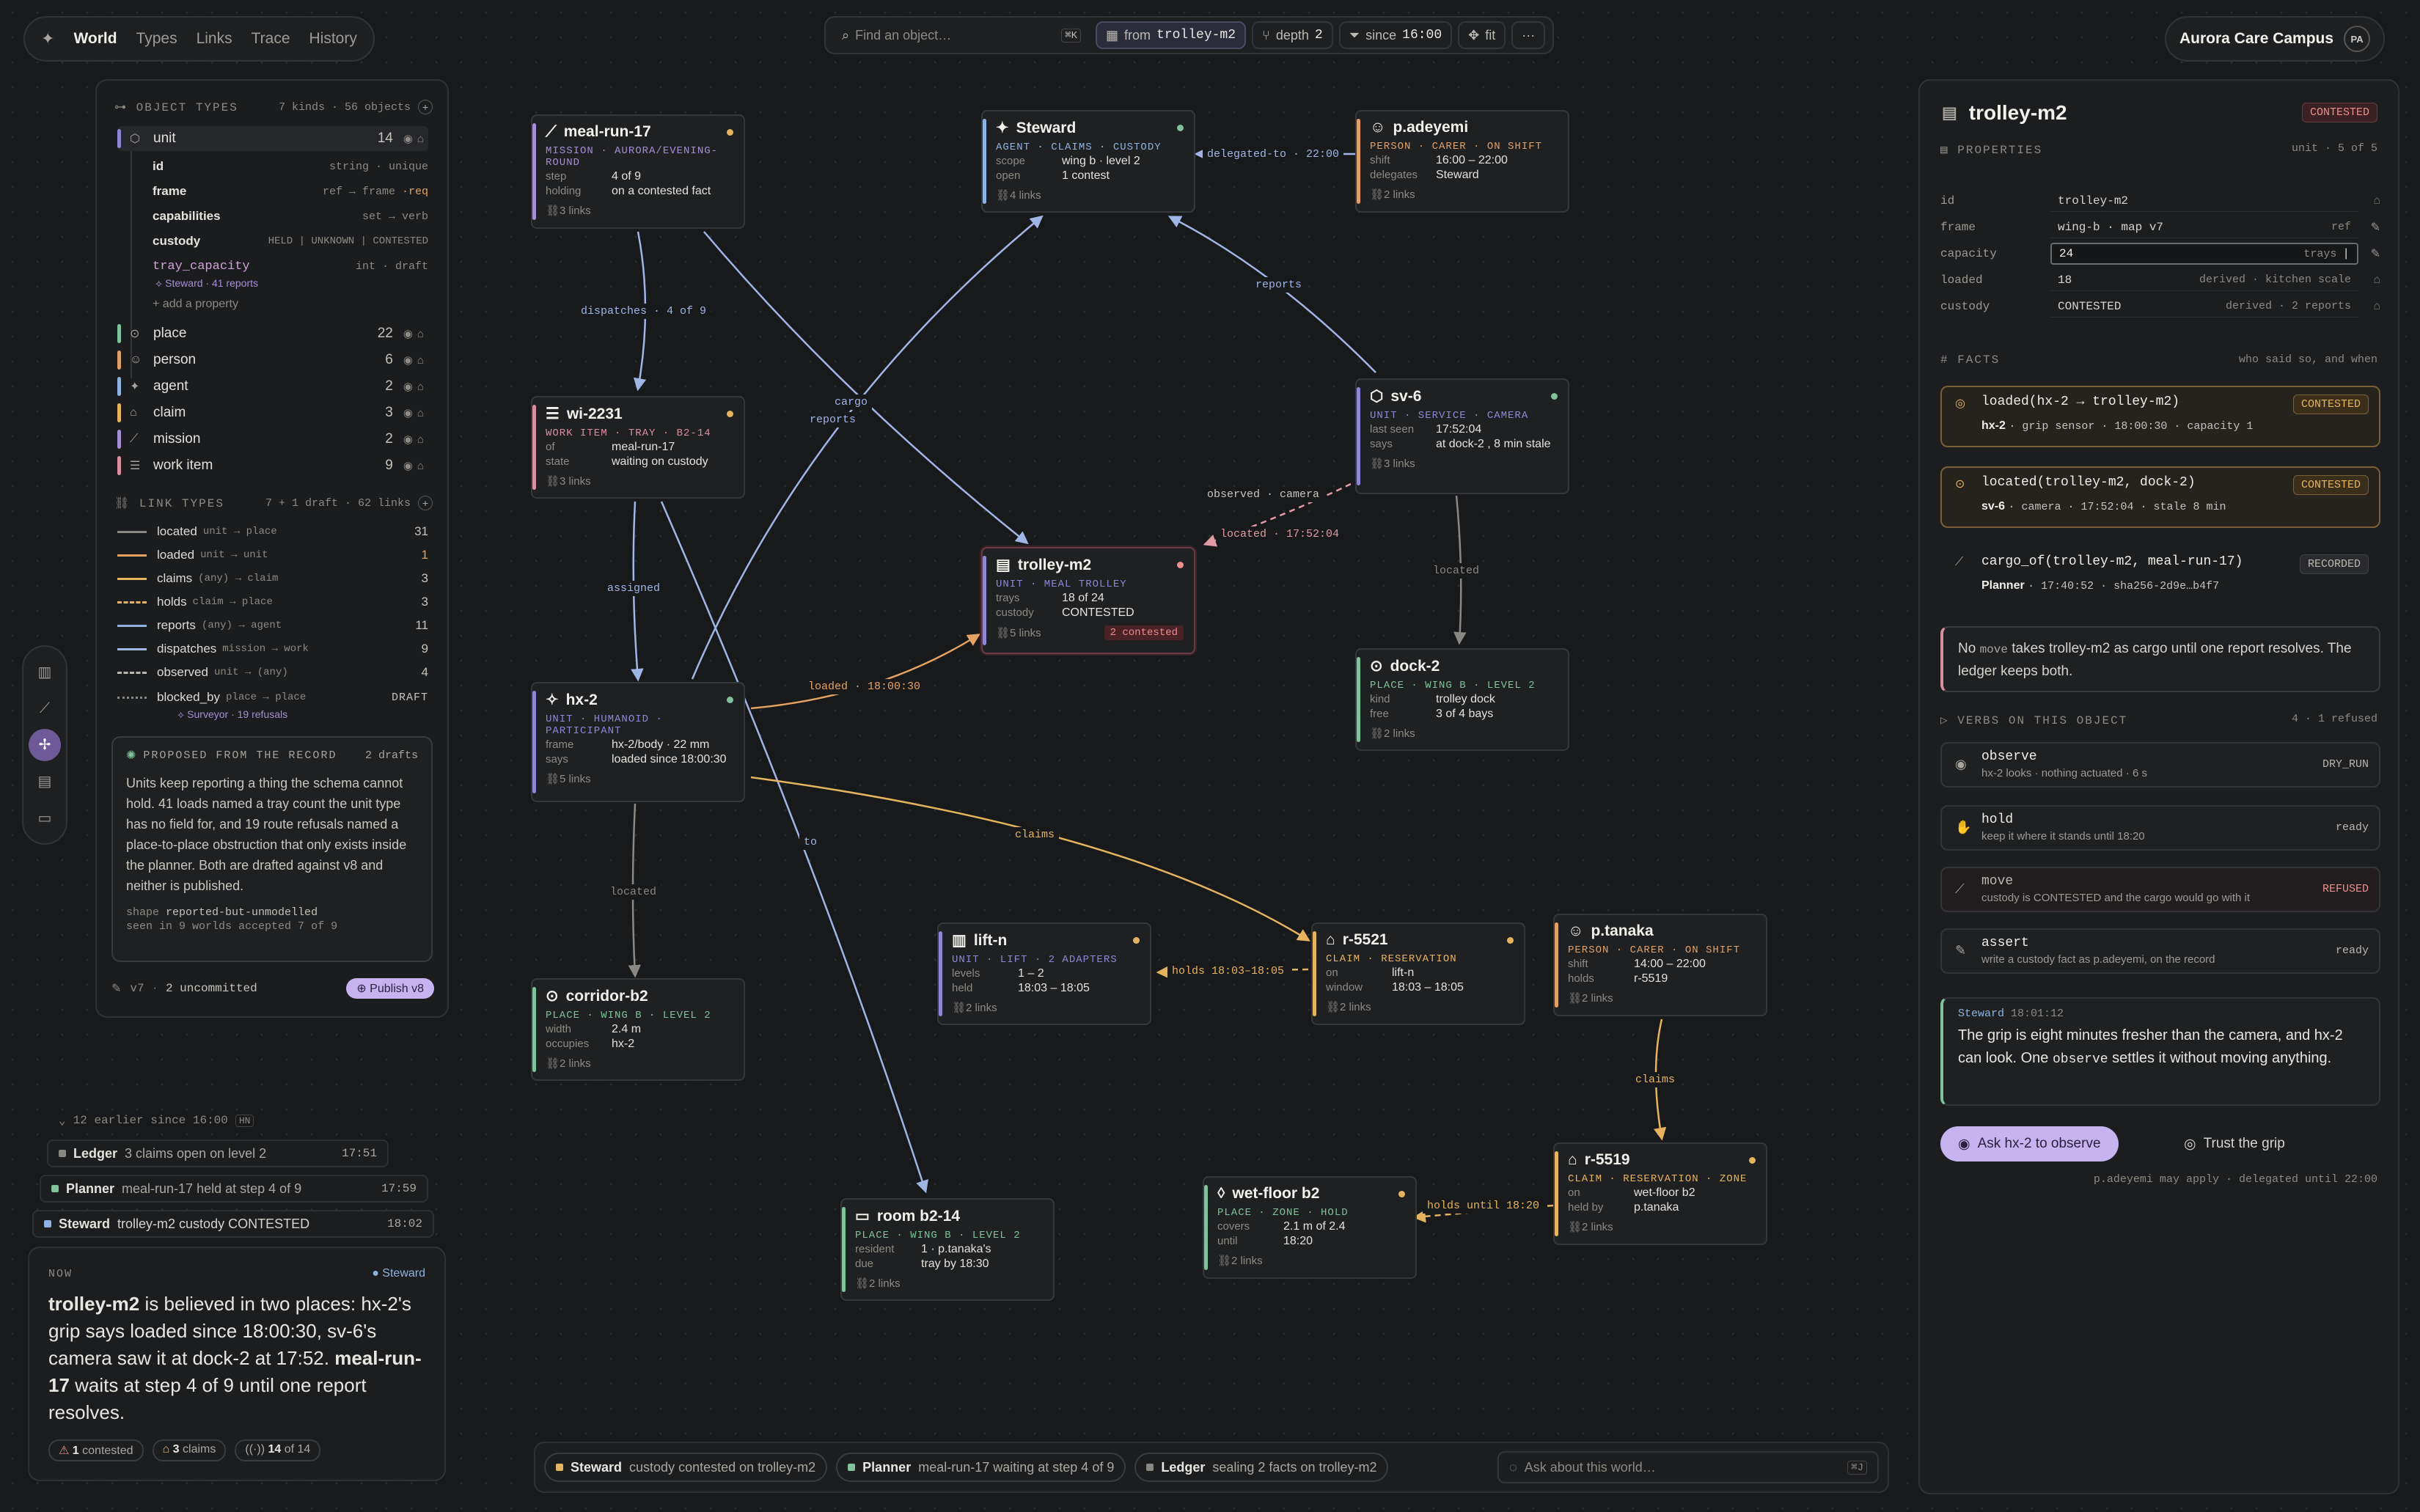 Image resolution: width=2420 pixels, height=1512 pixels. What do you see at coordinates (1949, 150) in the screenshot?
I see `table-icon: ▤` at bounding box center [1949, 150].